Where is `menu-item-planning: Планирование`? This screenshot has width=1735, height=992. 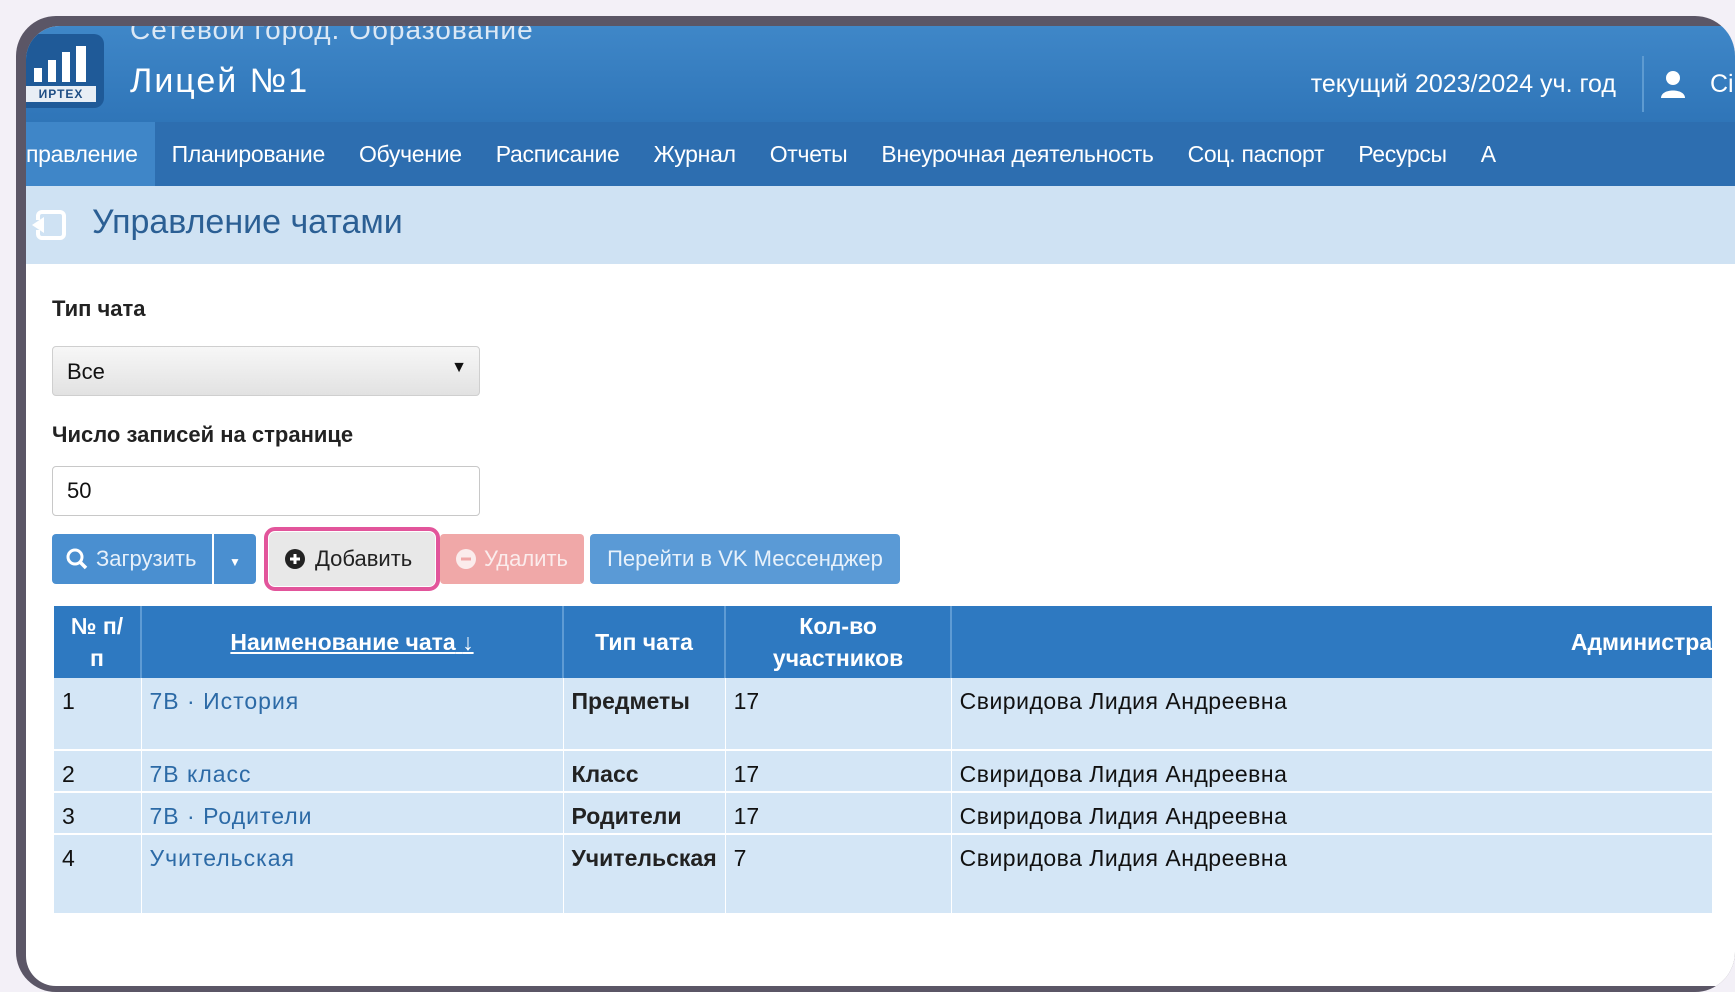
menu-item-planning: Планирование is located at coordinates (248, 154).